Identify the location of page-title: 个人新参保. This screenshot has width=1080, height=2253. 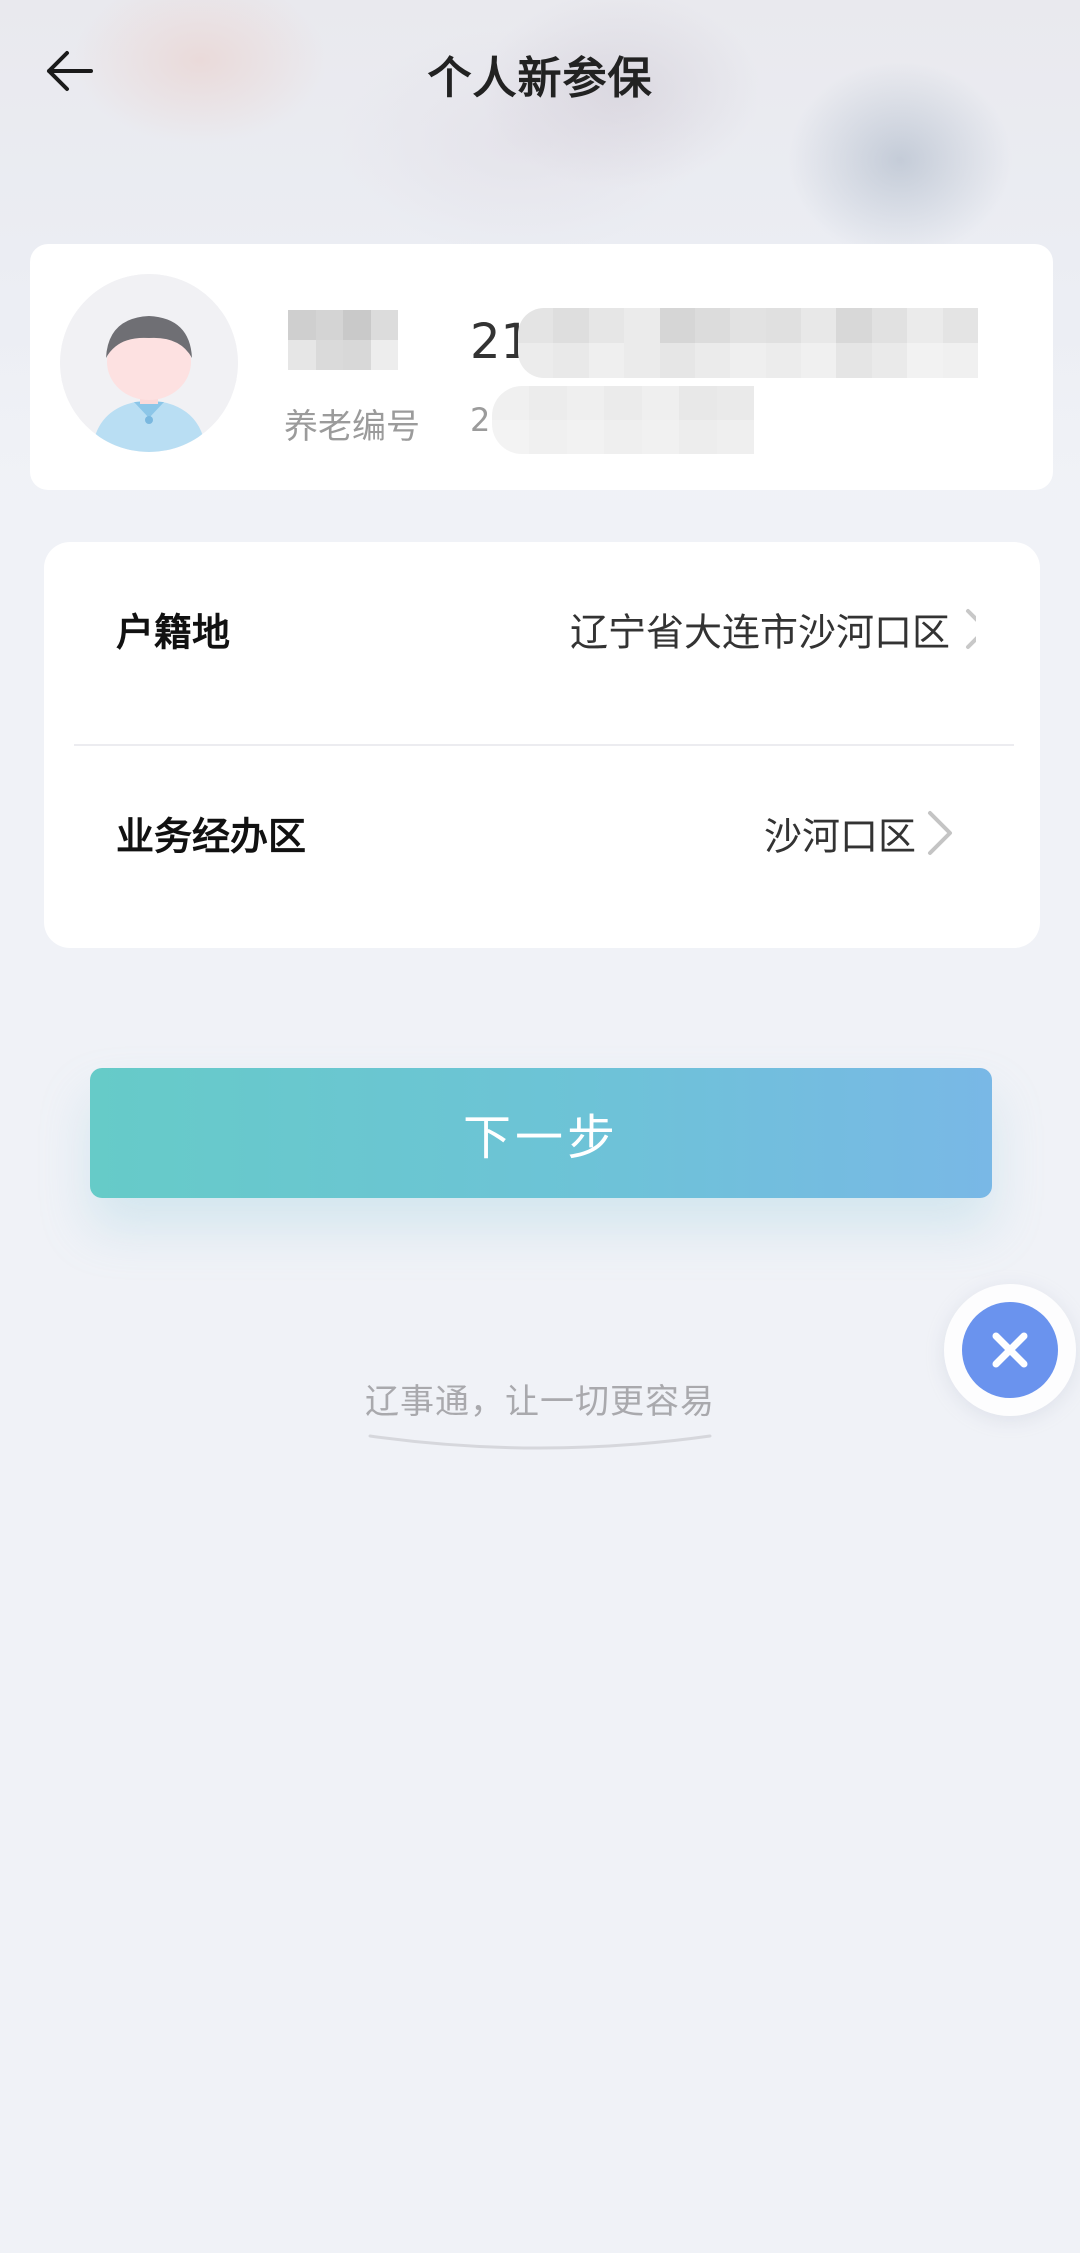
(540, 78).